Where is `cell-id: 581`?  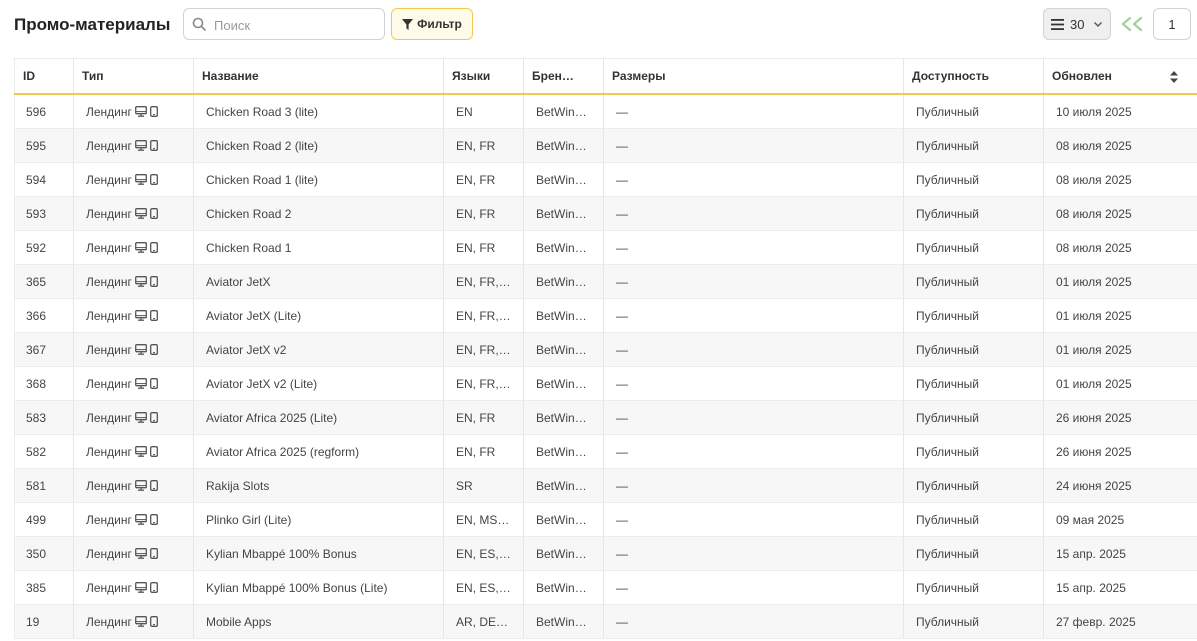
cell-id: 581 is located at coordinates (44, 485).